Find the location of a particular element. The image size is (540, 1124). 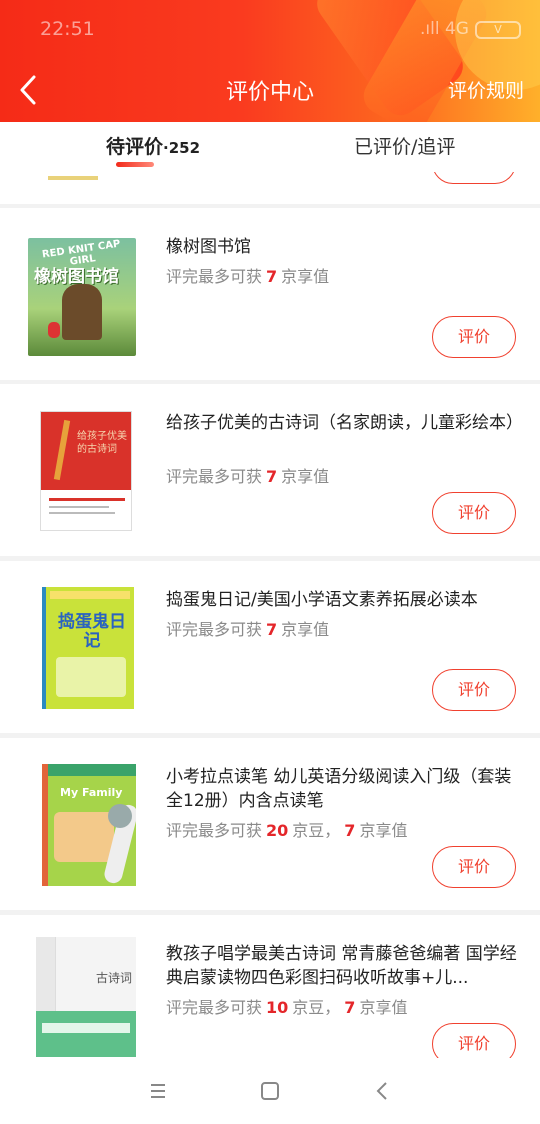

tab-bar: 待评价·252 已评价/追评 is located at coordinates (270, 147).